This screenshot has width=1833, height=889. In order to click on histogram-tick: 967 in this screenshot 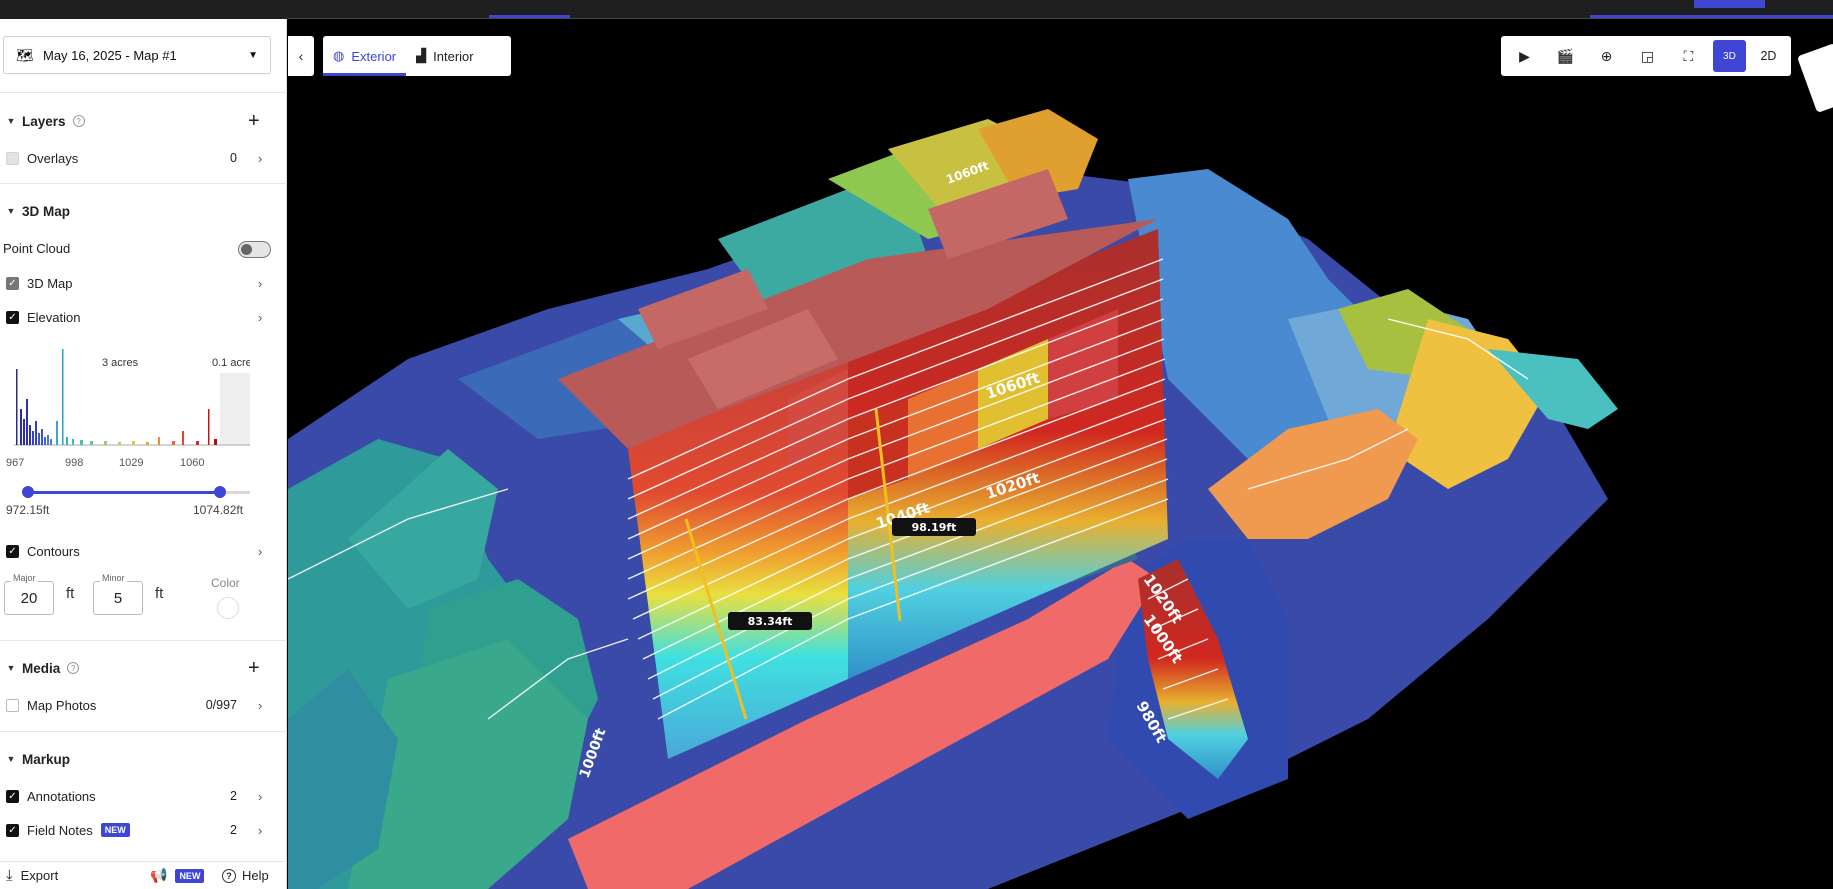, I will do `click(15, 463)`.